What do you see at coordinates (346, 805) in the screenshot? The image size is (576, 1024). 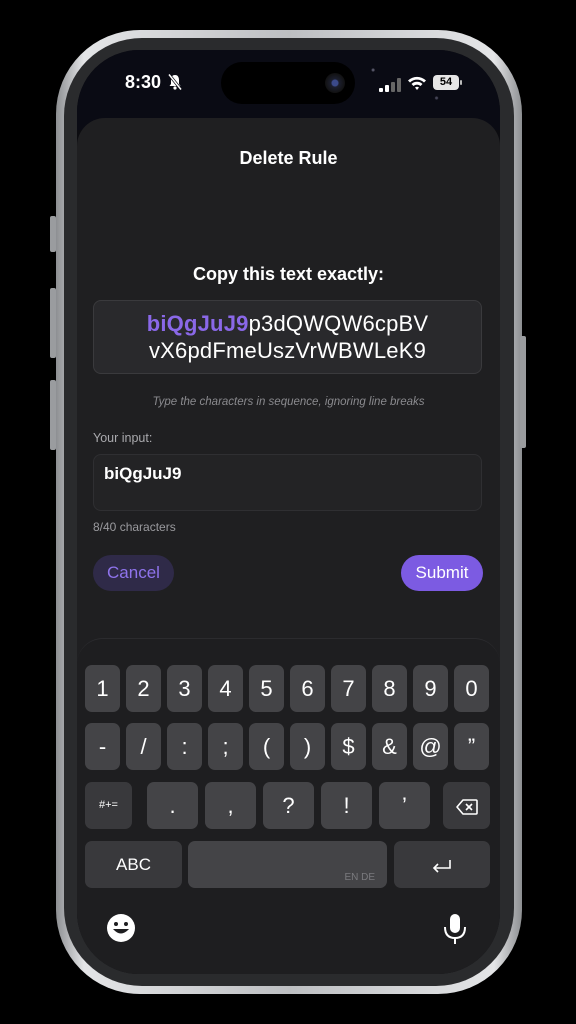 I see `key-exclamation: !` at bounding box center [346, 805].